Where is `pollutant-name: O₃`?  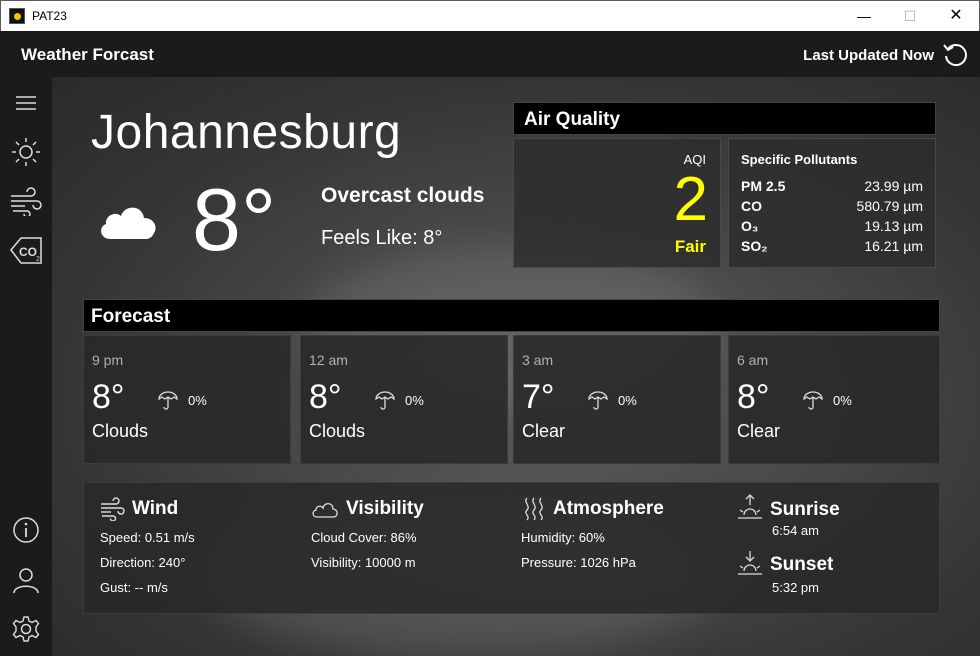 pollutant-name: O₃ is located at coordinates (750, 226).